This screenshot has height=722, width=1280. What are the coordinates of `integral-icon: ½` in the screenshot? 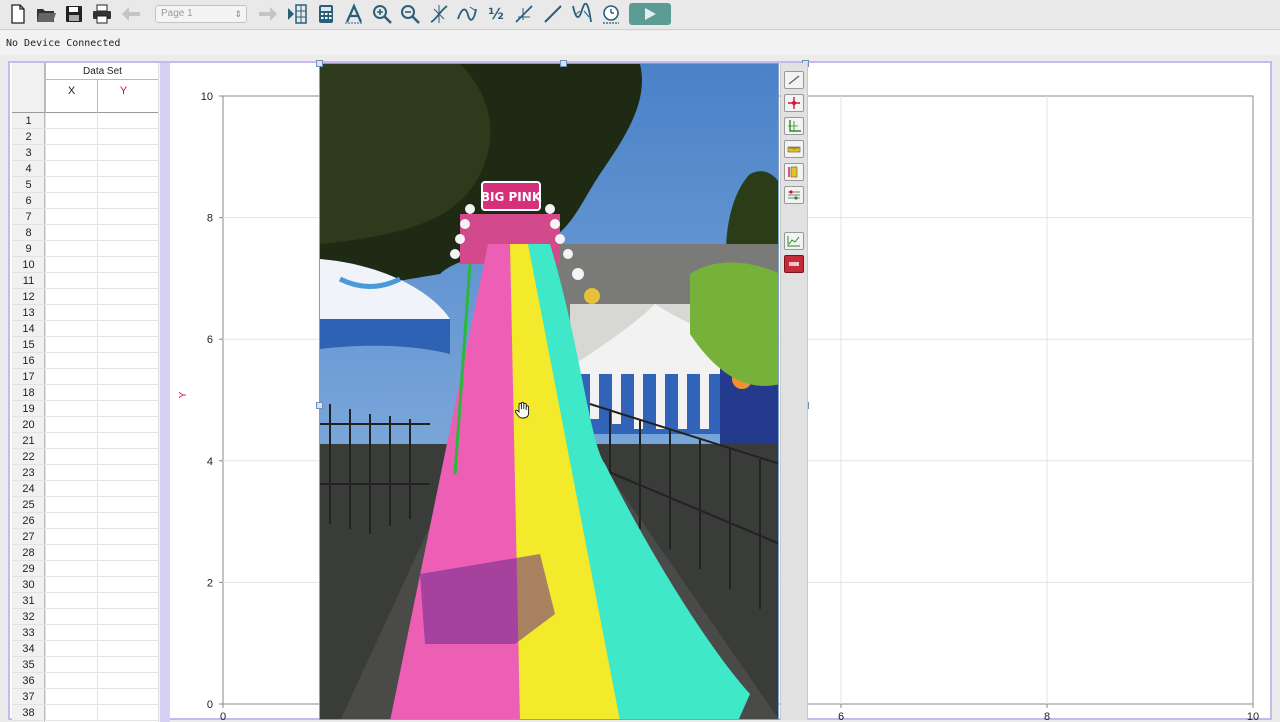 It's located at (496, 14).